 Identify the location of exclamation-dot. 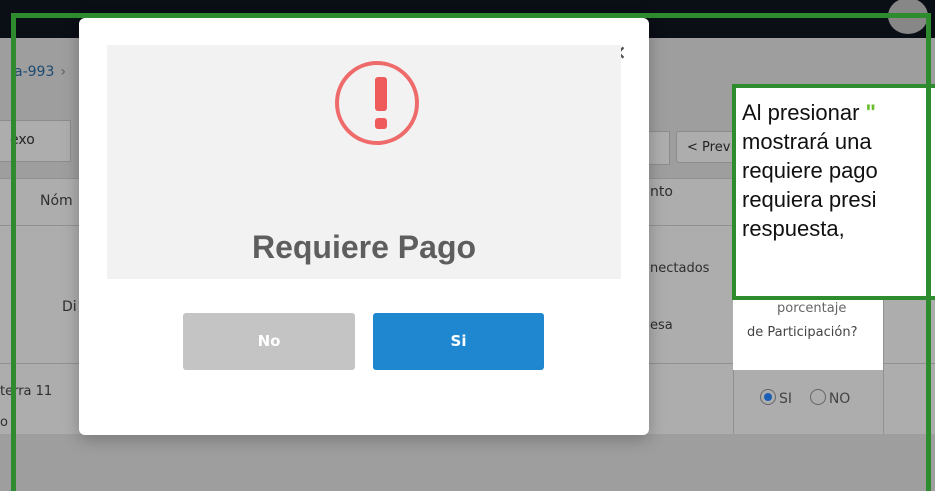
(381, 123).